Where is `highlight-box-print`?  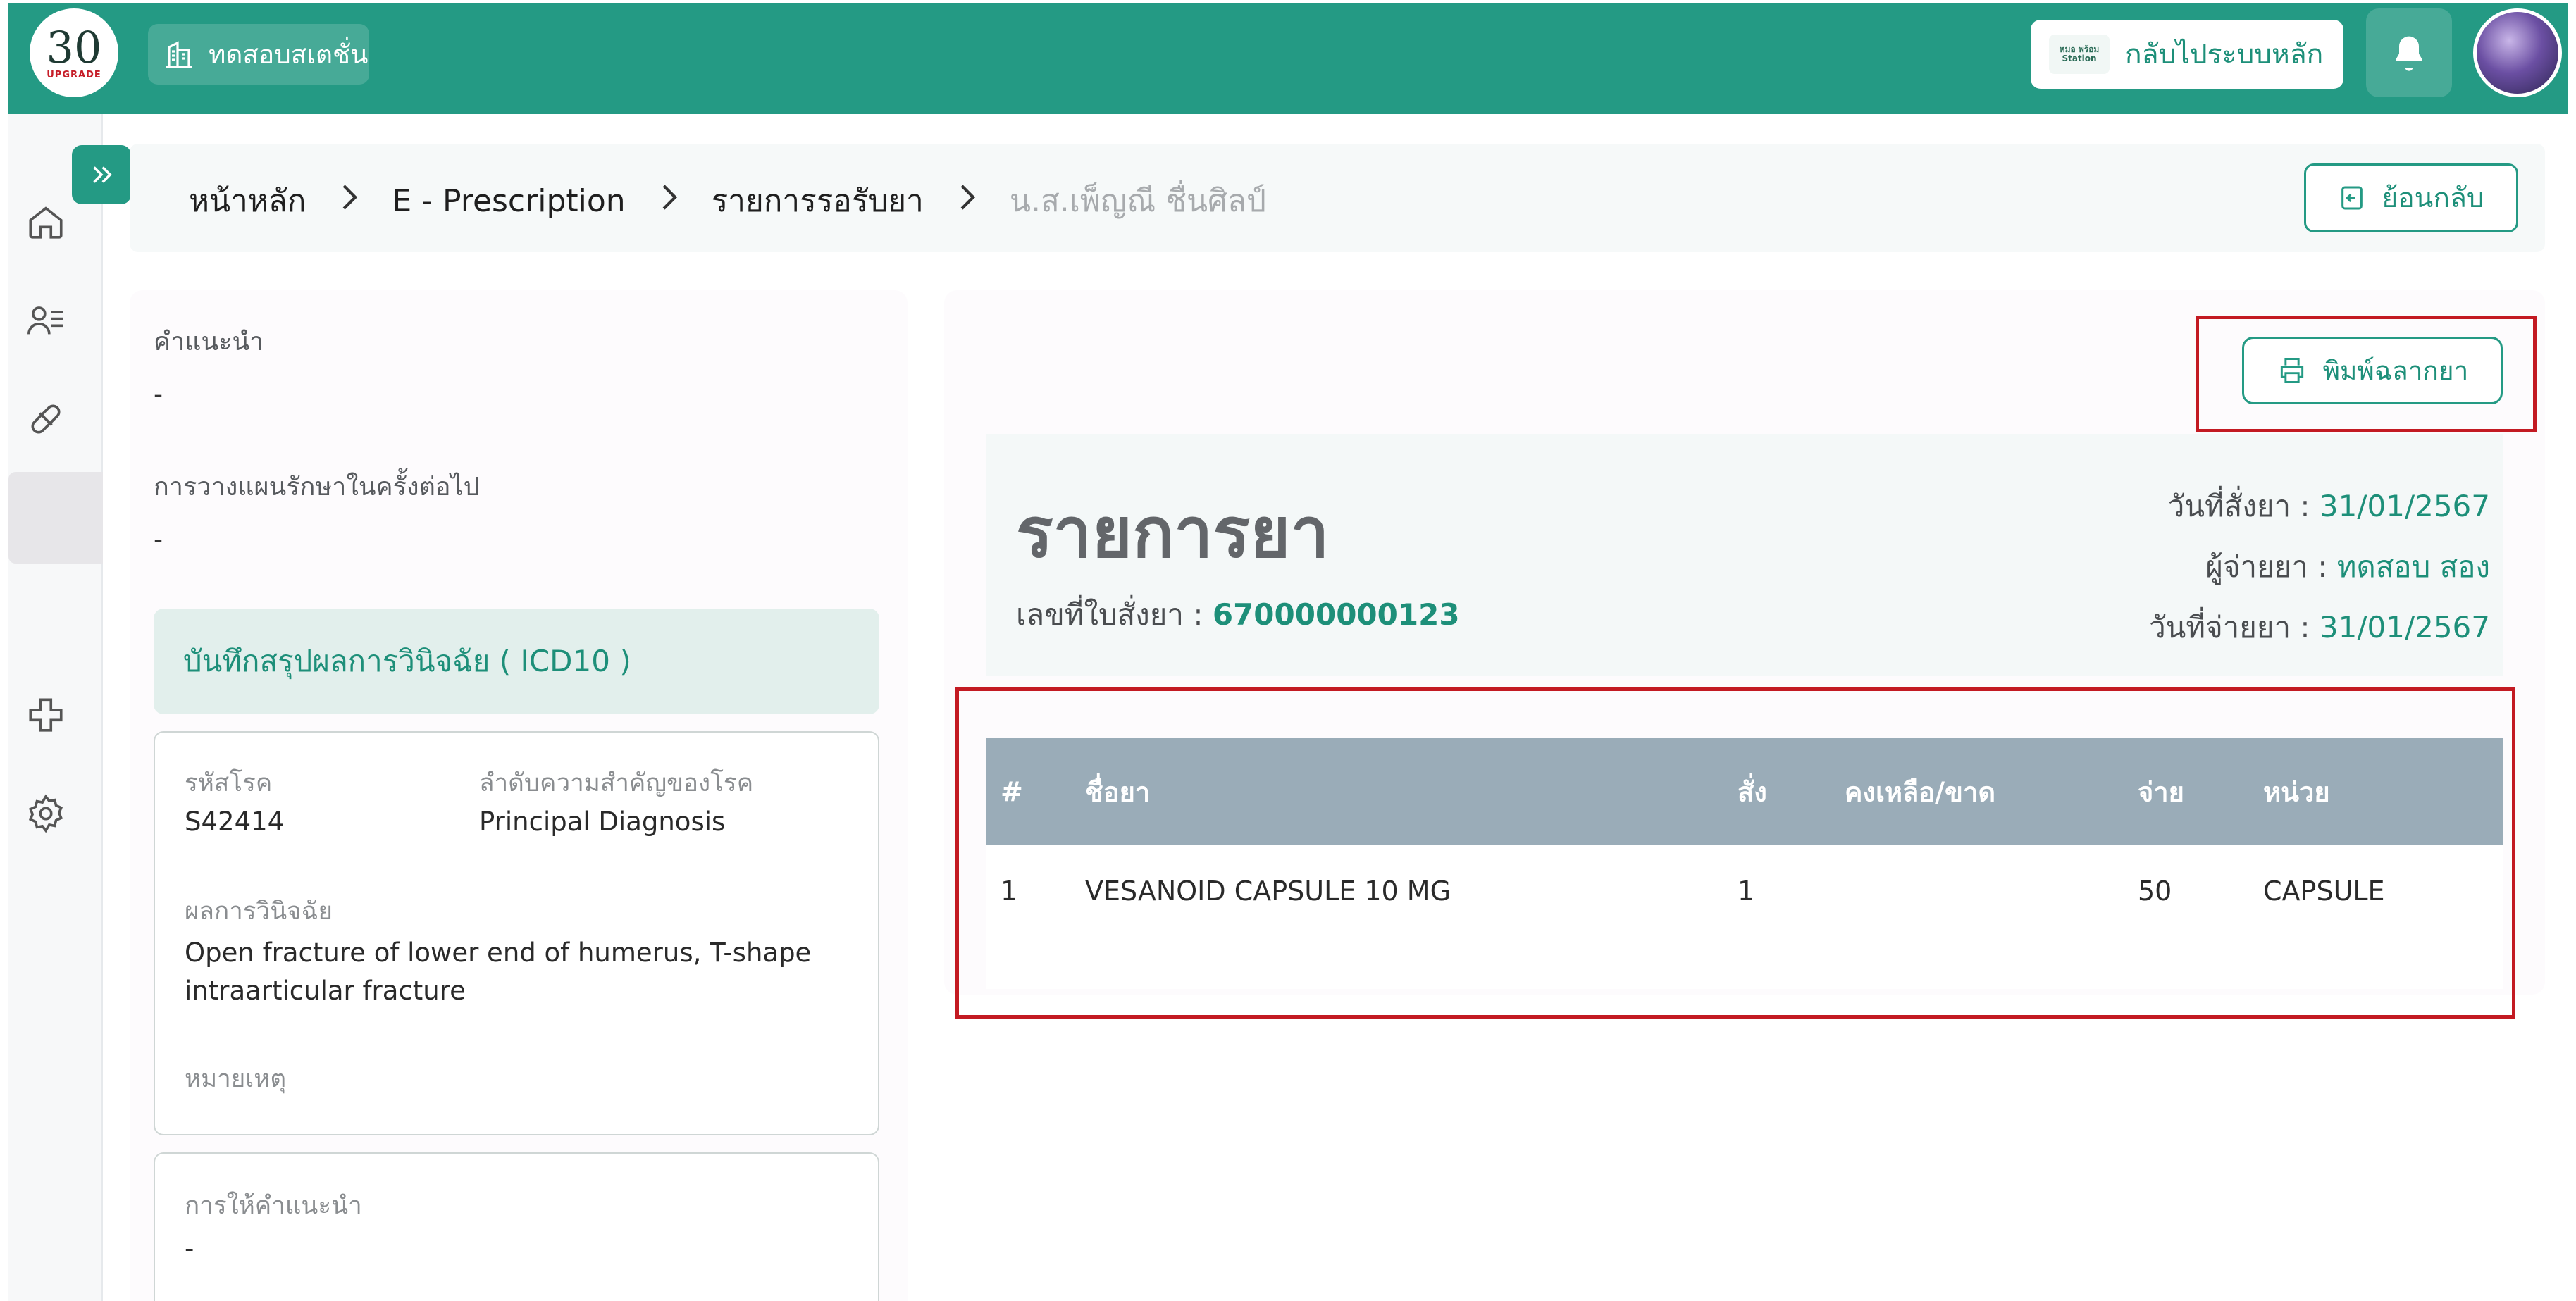 highlight-box-print is located at coordinates (2366, 374).